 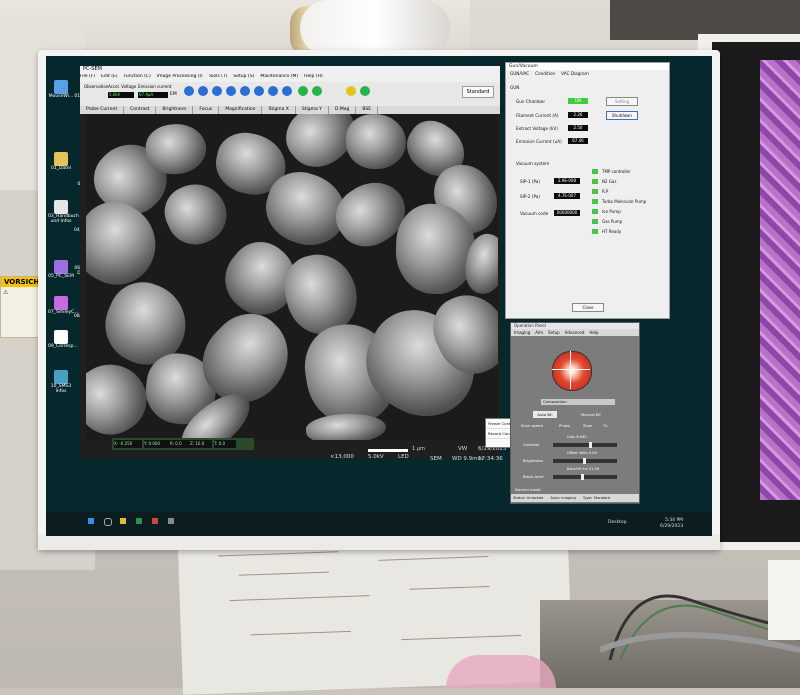 I want to click on close-button: Close, so click(x=588, y=307).